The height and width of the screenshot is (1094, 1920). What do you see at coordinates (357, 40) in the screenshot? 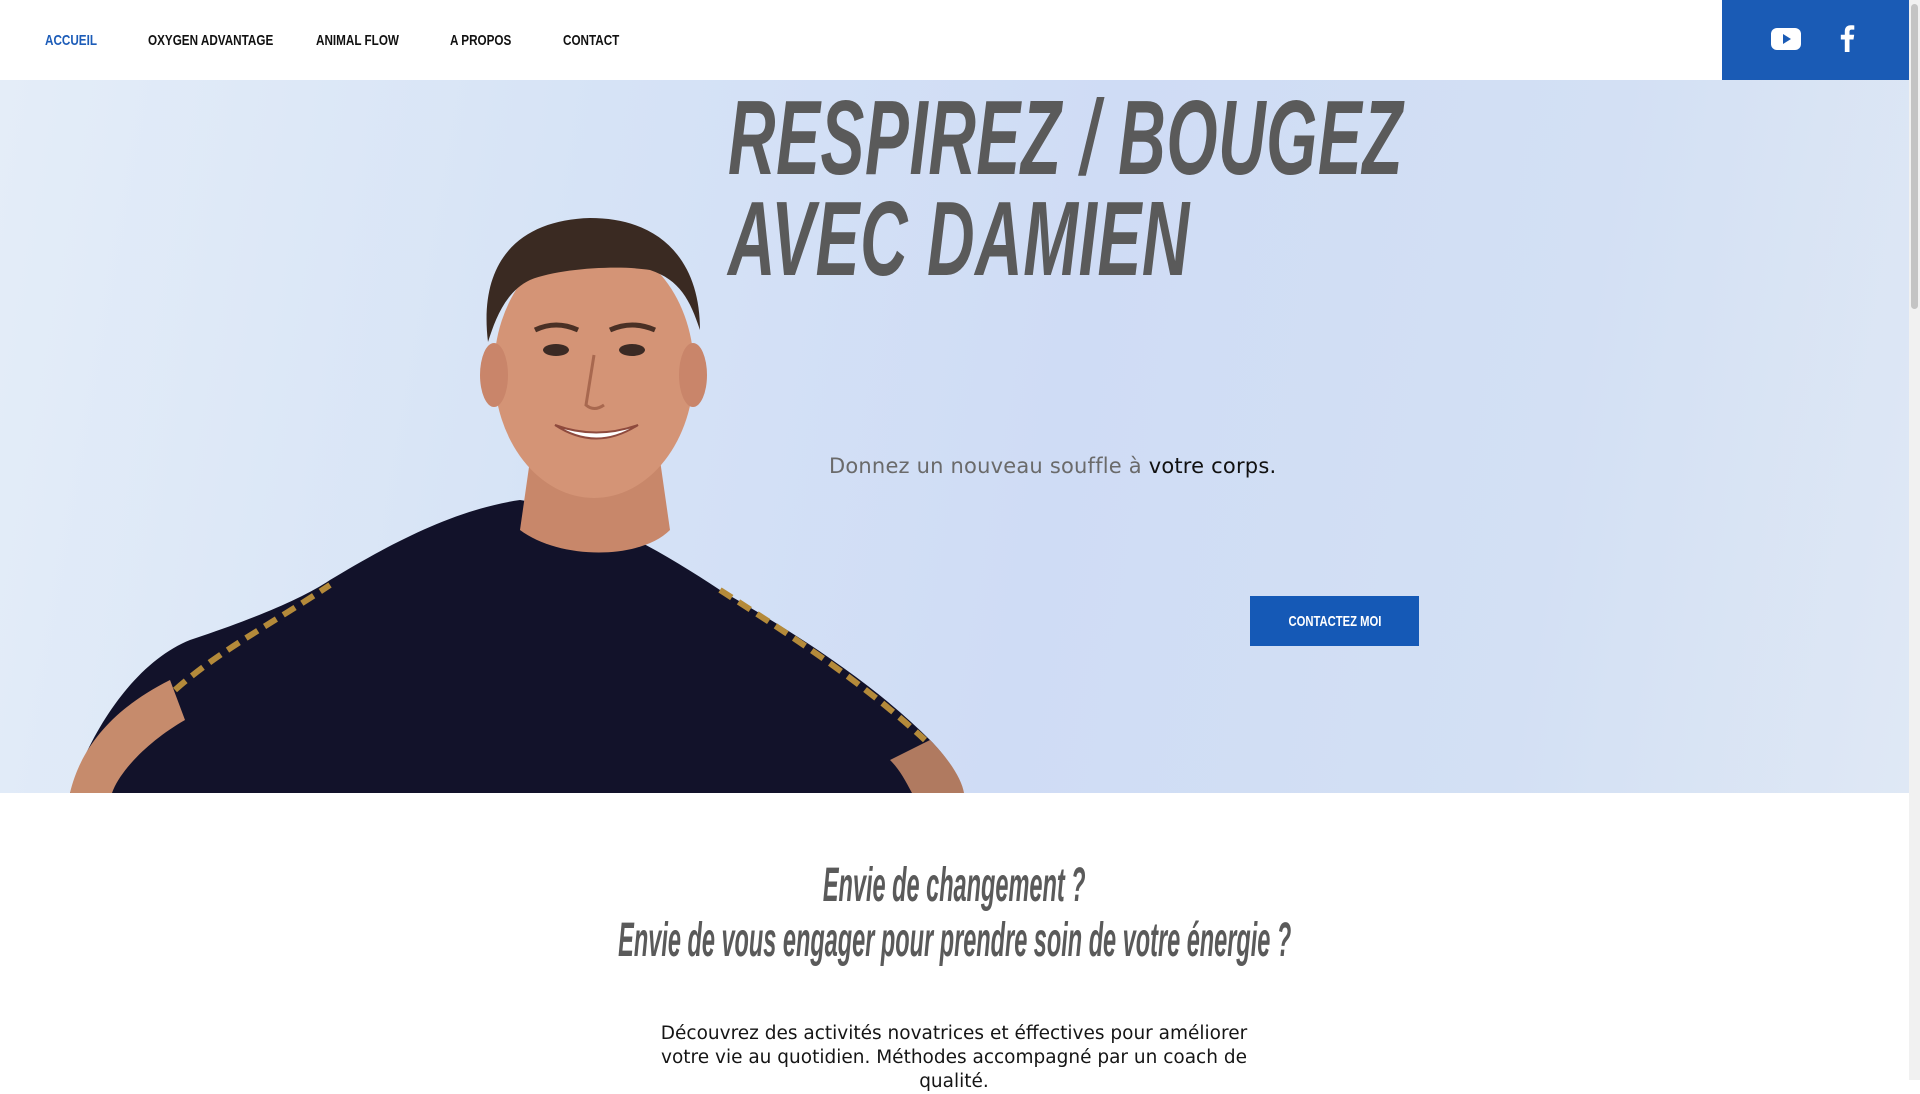
I see `nav-item-animal-flow: ANIMAL FLOW` at bounding box center [357, 40].